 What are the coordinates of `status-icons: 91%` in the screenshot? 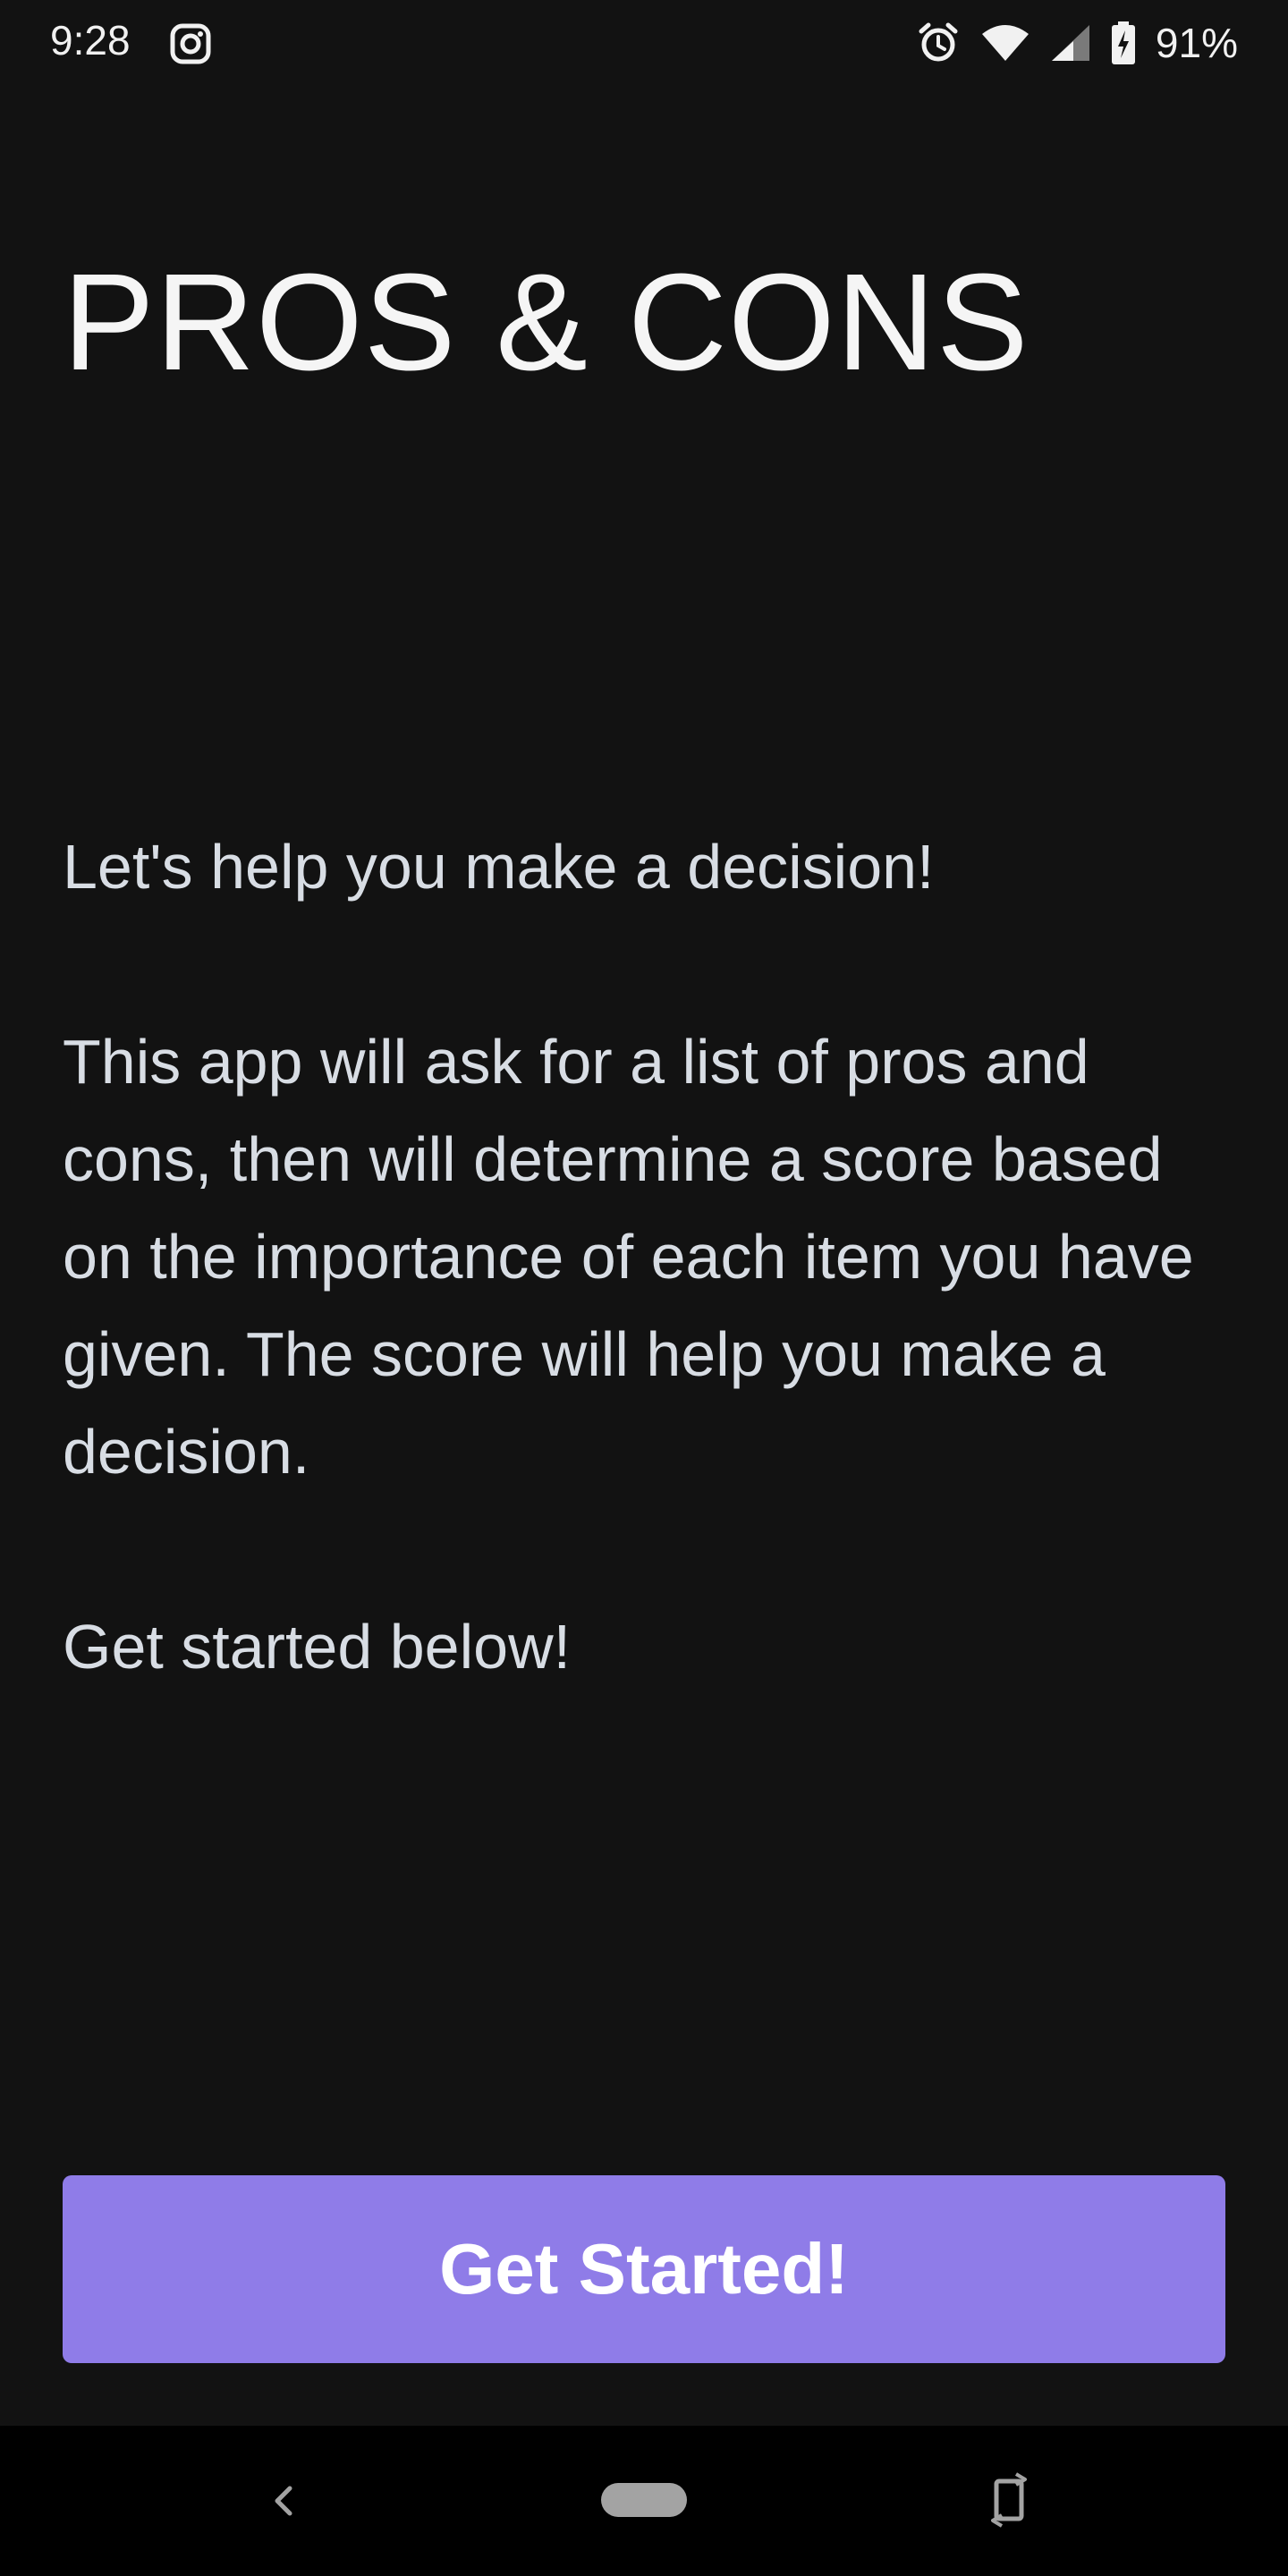 It's located at (1077, 43).